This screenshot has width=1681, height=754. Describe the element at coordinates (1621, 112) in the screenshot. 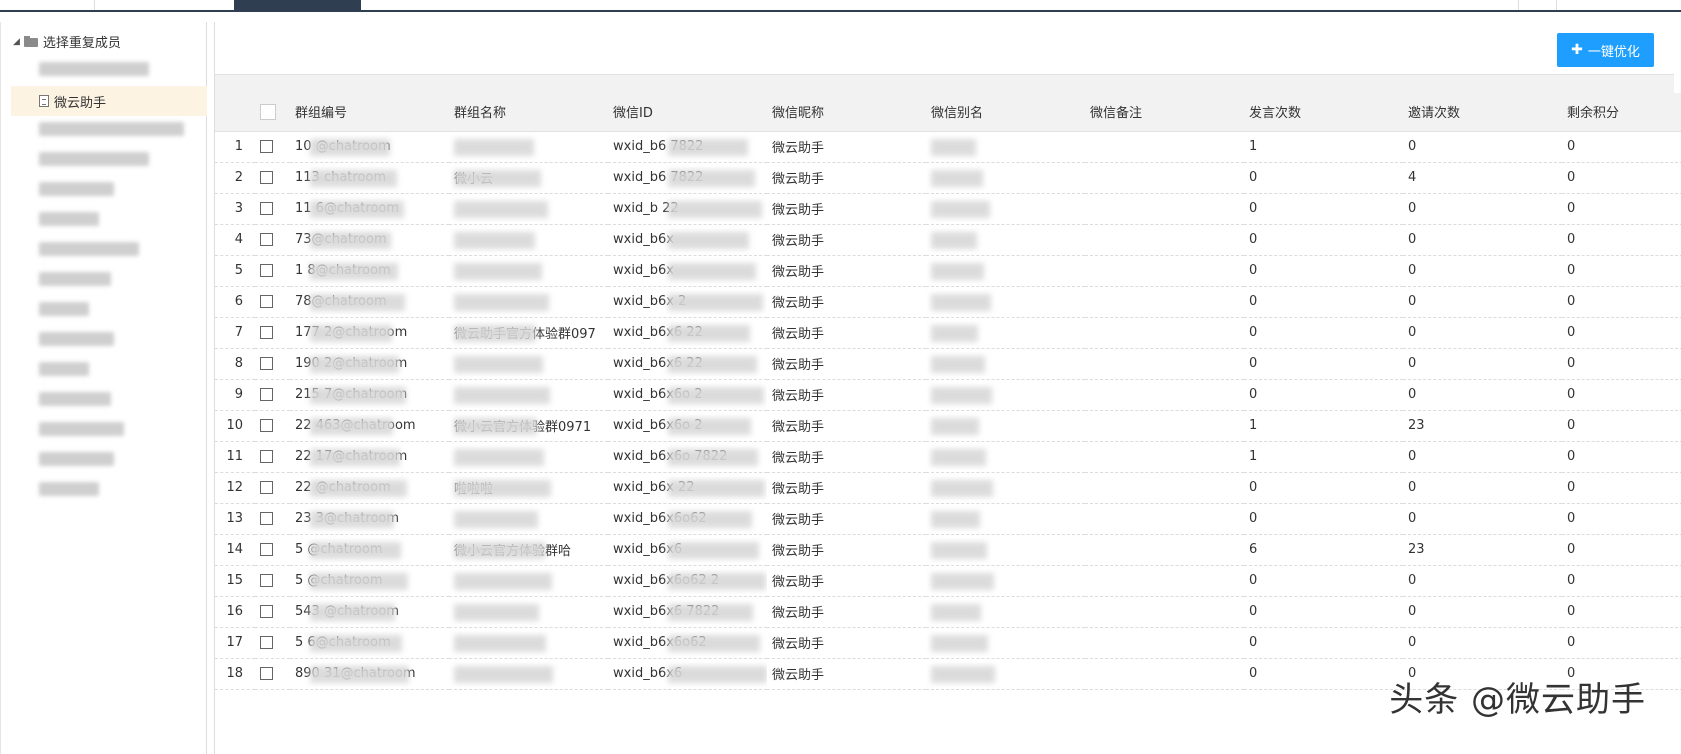

I see `col-header: 剩余积分` at that location.